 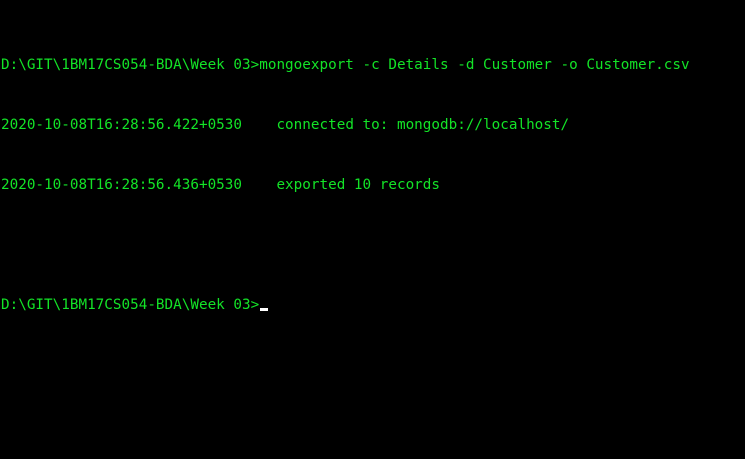 I want to click on log-message: exported 10 records, so click(x=358, y=185).